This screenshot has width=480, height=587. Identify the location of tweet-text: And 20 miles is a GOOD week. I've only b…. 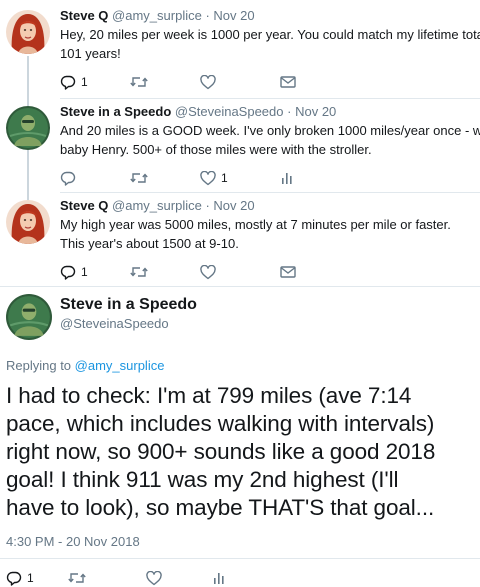
(270, 140).